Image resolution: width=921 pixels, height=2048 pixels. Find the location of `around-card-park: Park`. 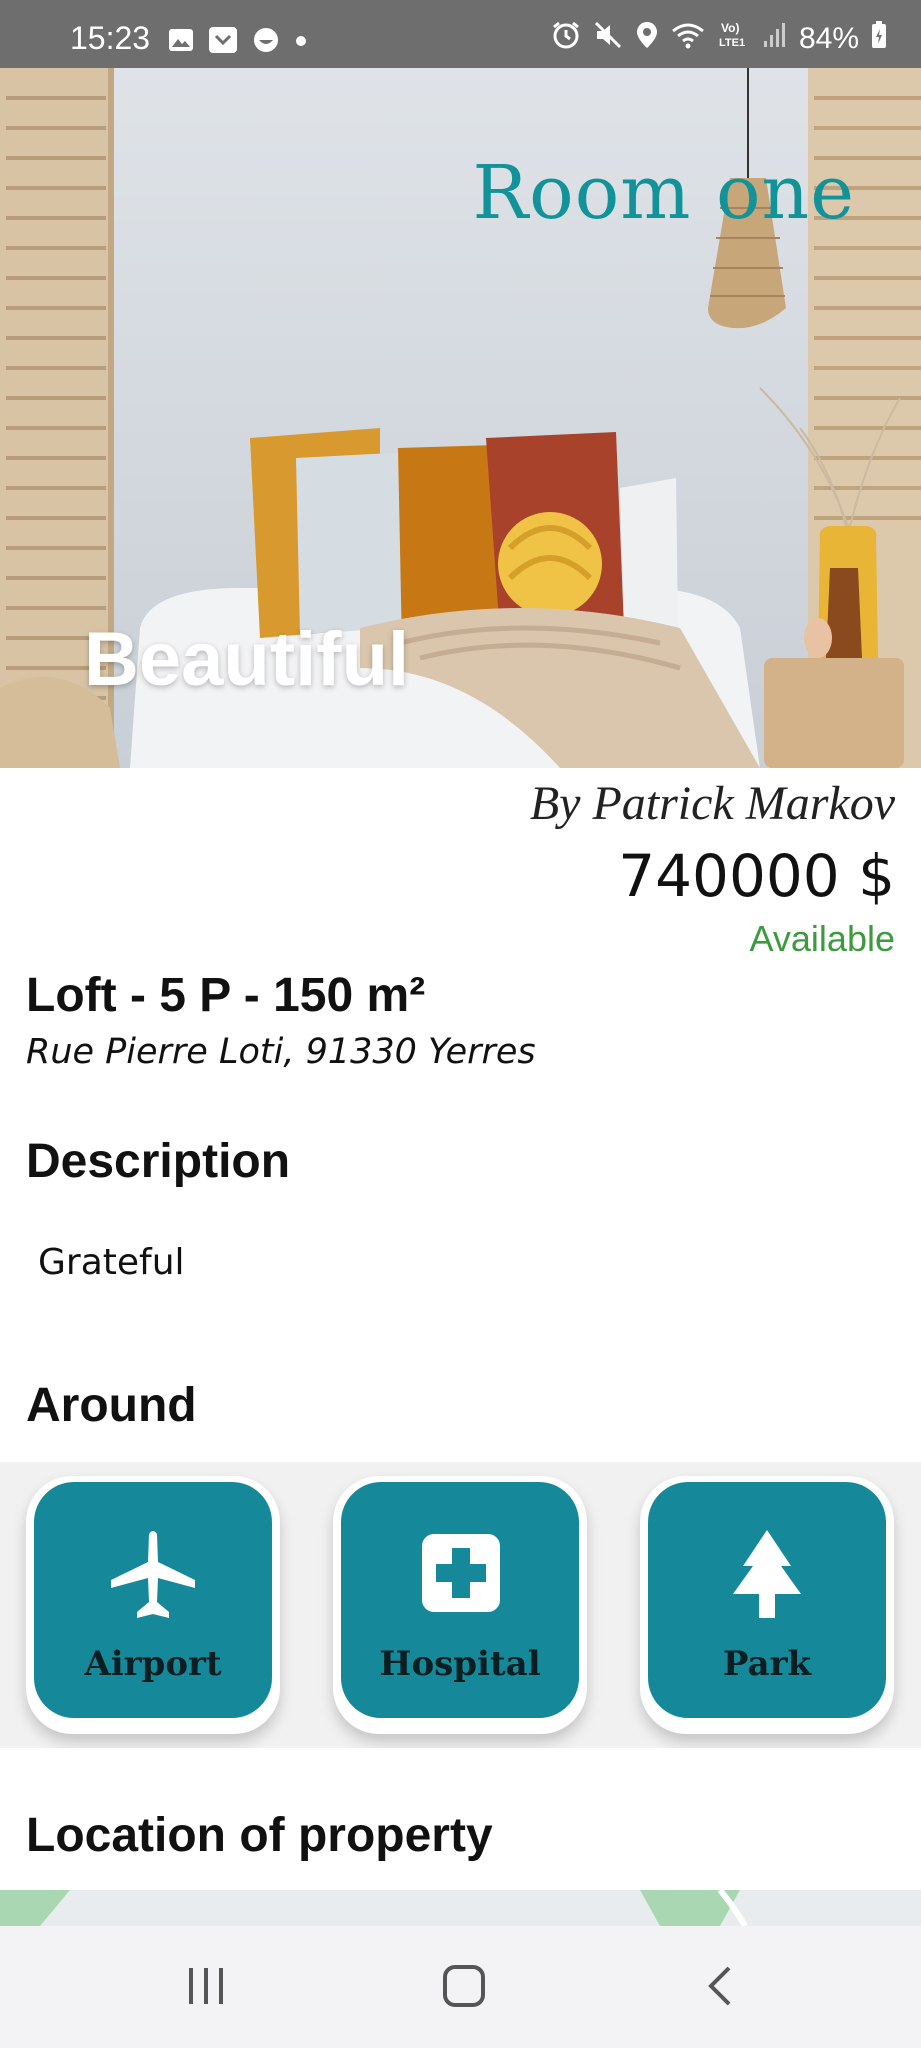

around-card-park: Park is located at coordinates (767, 1605).